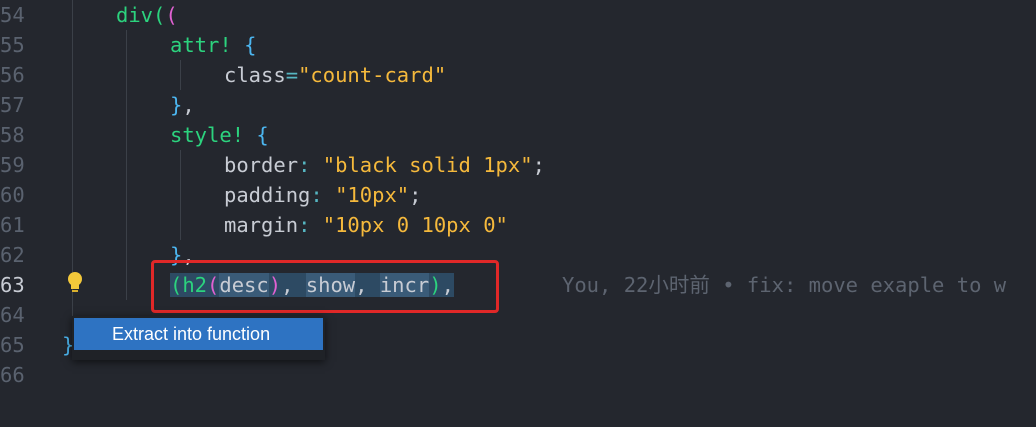  Describe the element at coordinates (12, 165) in the screenshot. I see `line-number: 59` at that location.